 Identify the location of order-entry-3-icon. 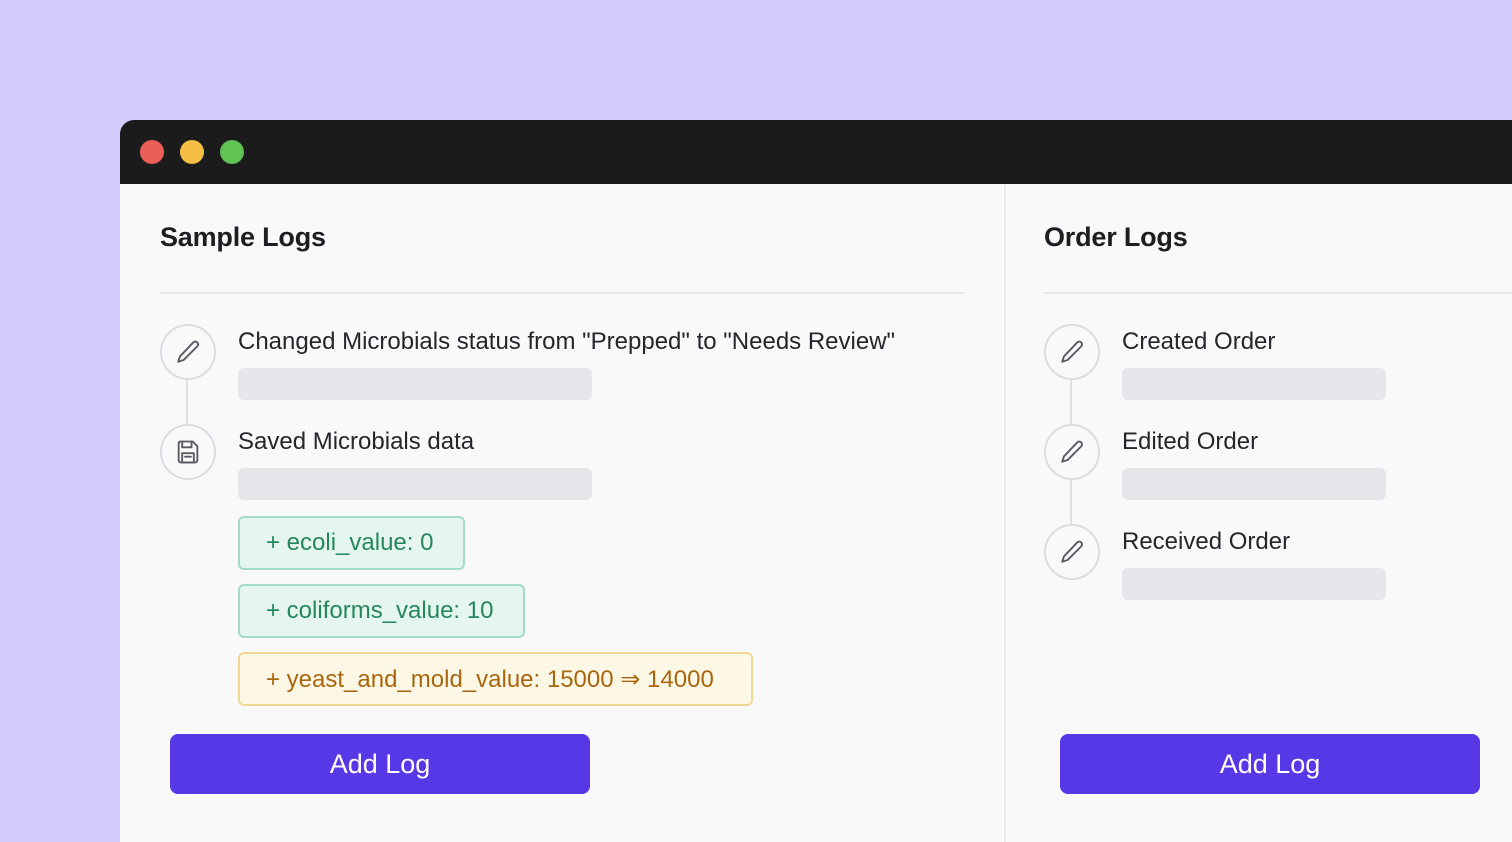
(1072, 552).